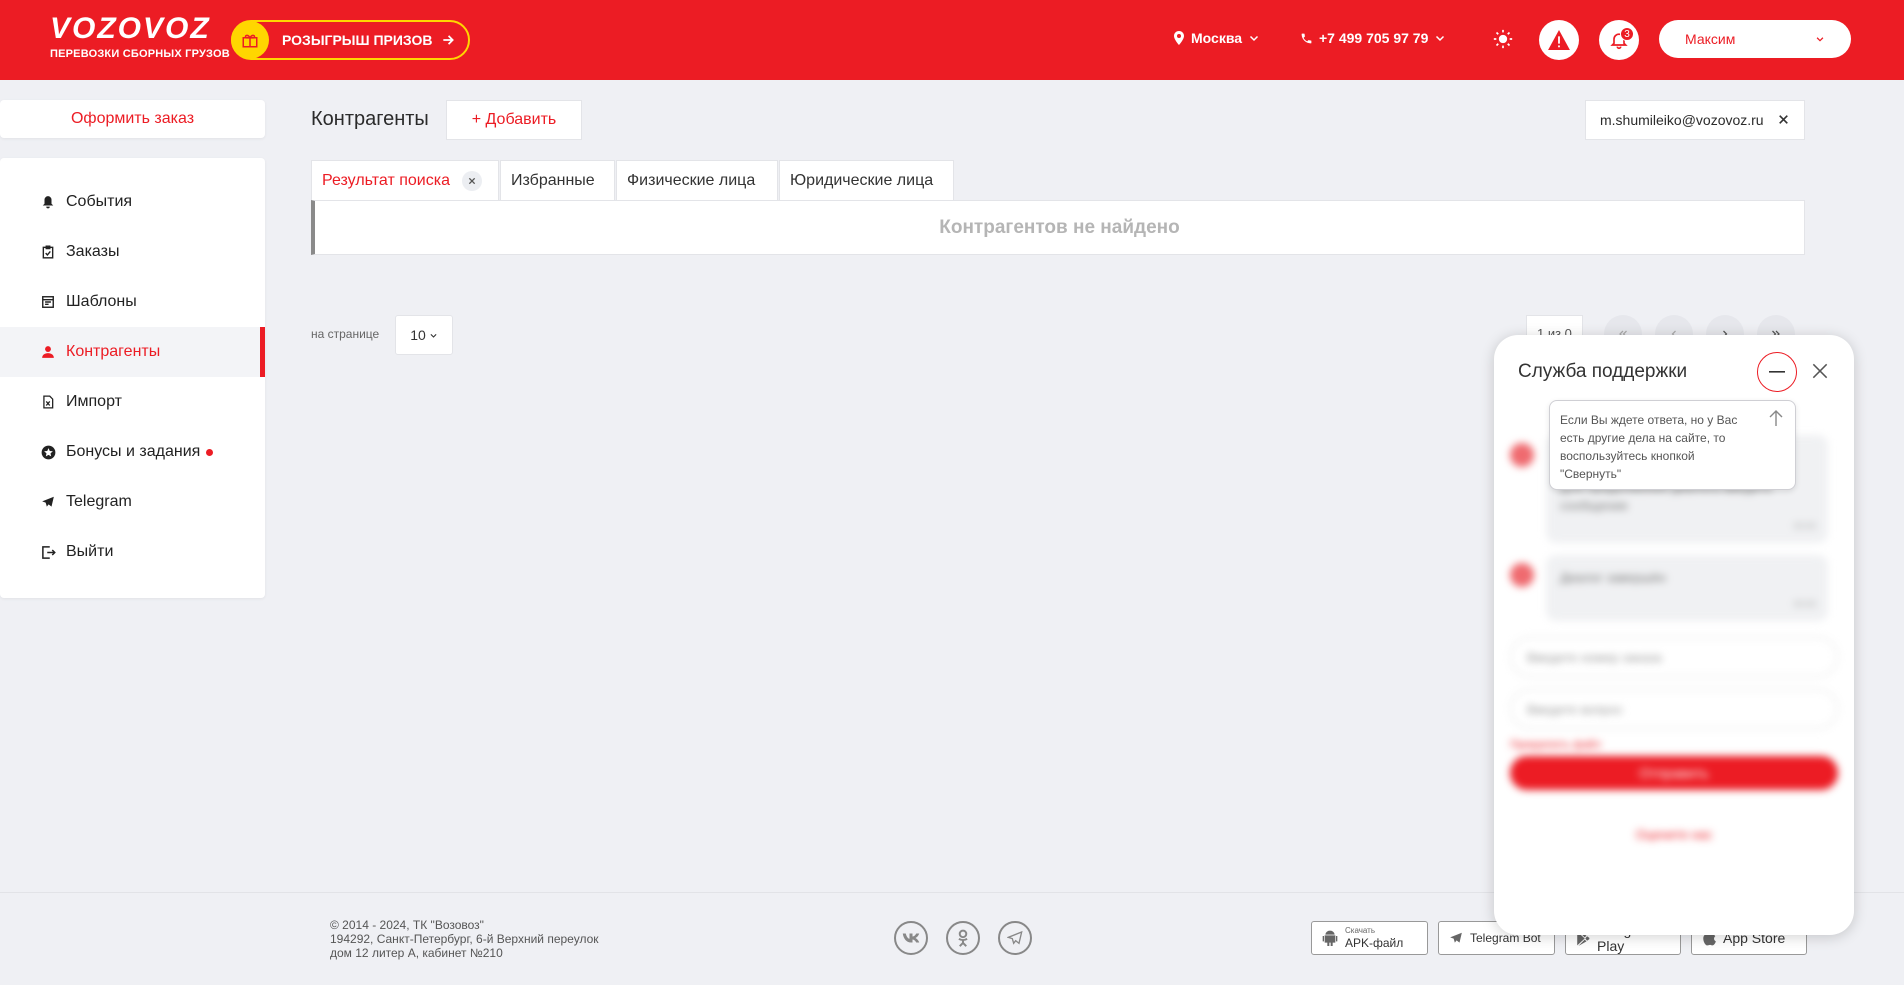 This screenshot has height=985, width=1904. I want to click on bell-icon, so click(48, 202).